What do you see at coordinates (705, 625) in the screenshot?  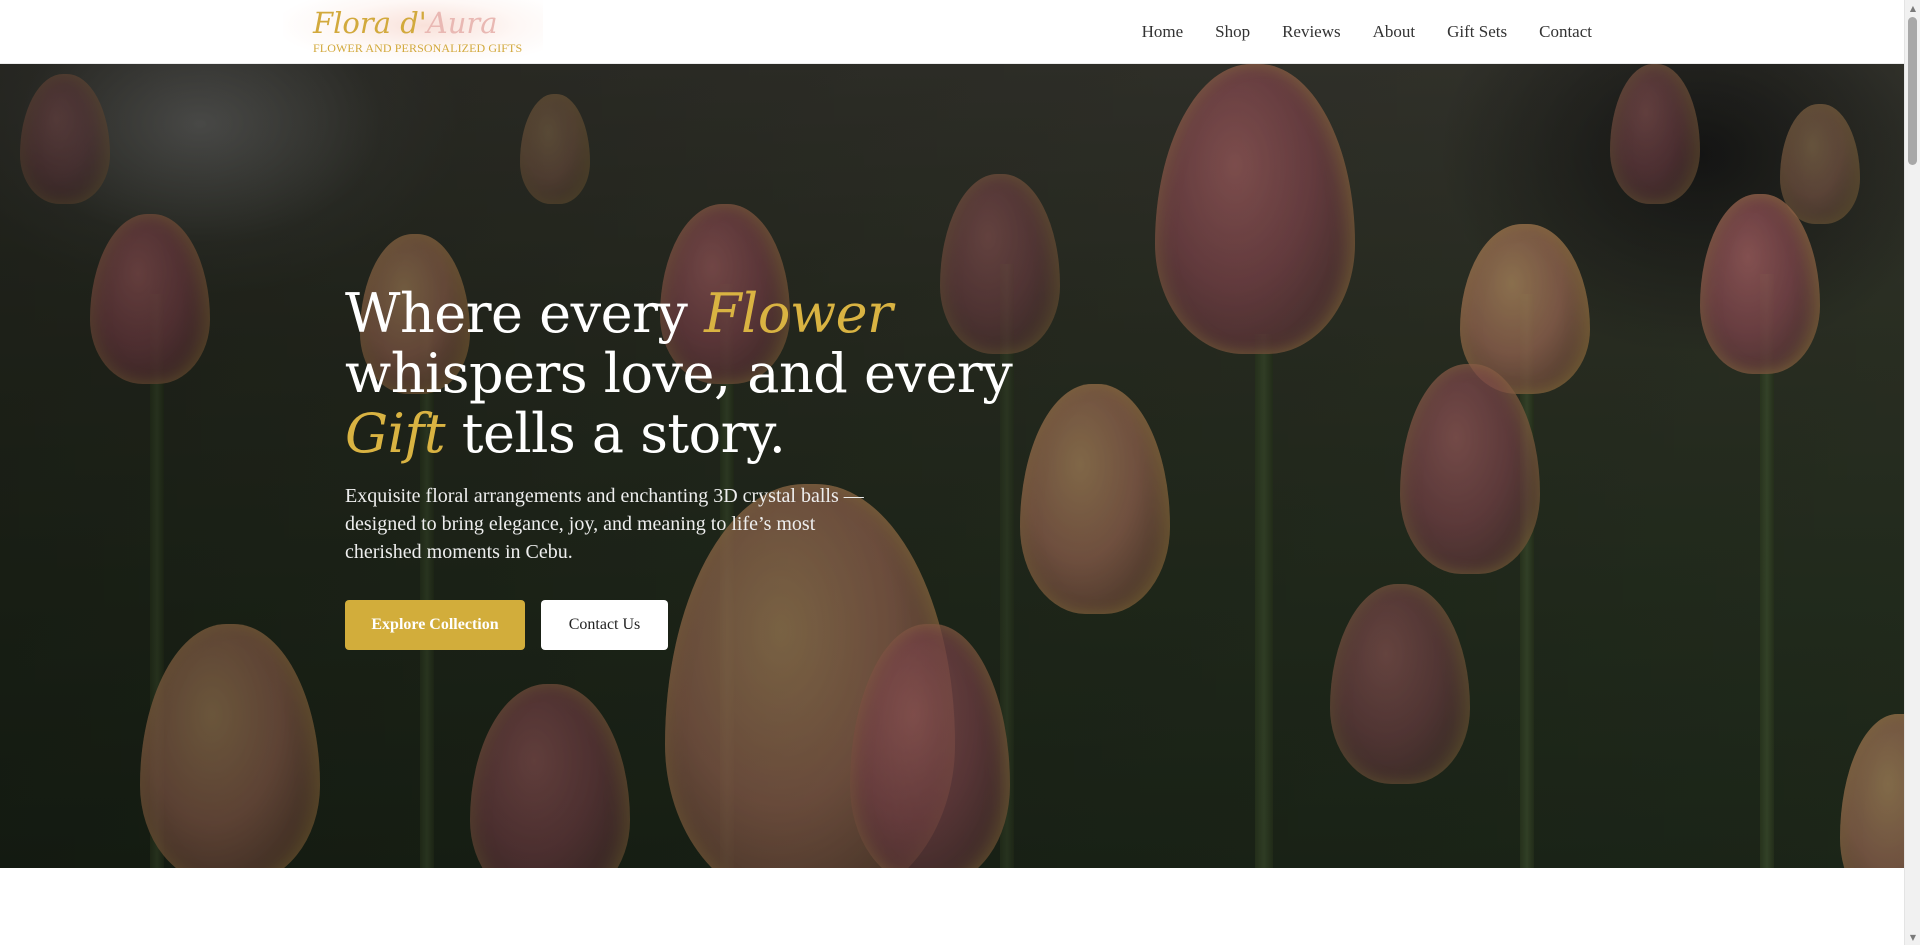 I see `hero-buttons: Explore Collection Contact Us` at bounding box center [705, 625].